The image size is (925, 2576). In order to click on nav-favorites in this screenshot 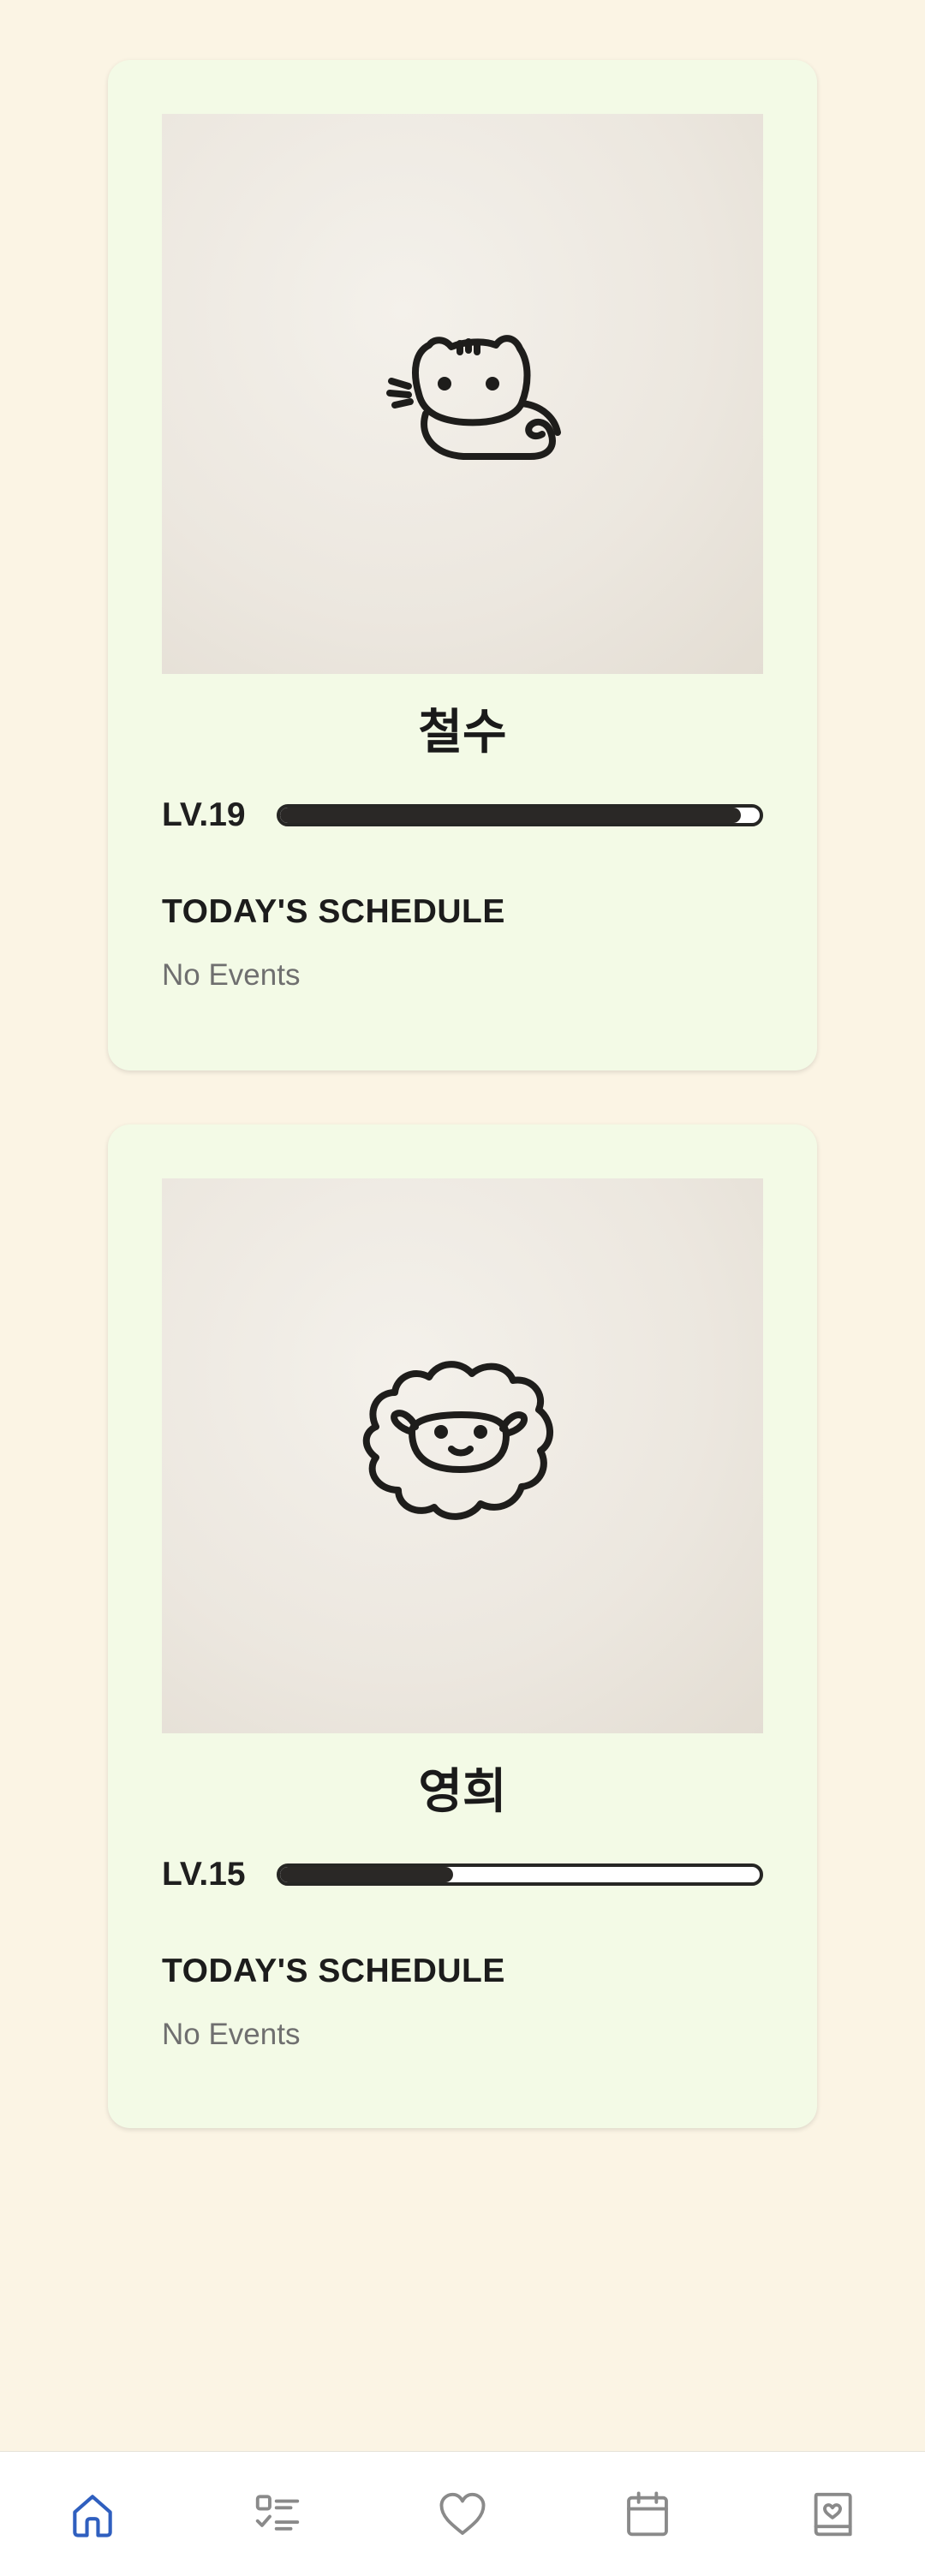, I will do `click(462, 2515)`.